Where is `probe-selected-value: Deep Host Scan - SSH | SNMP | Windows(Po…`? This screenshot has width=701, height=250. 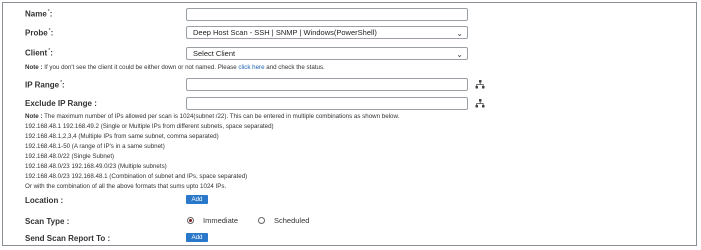
probe-selected-value: Deep Host Scan - SSH | SNMP | Windows(Po… is located at coordinates (285, 32).